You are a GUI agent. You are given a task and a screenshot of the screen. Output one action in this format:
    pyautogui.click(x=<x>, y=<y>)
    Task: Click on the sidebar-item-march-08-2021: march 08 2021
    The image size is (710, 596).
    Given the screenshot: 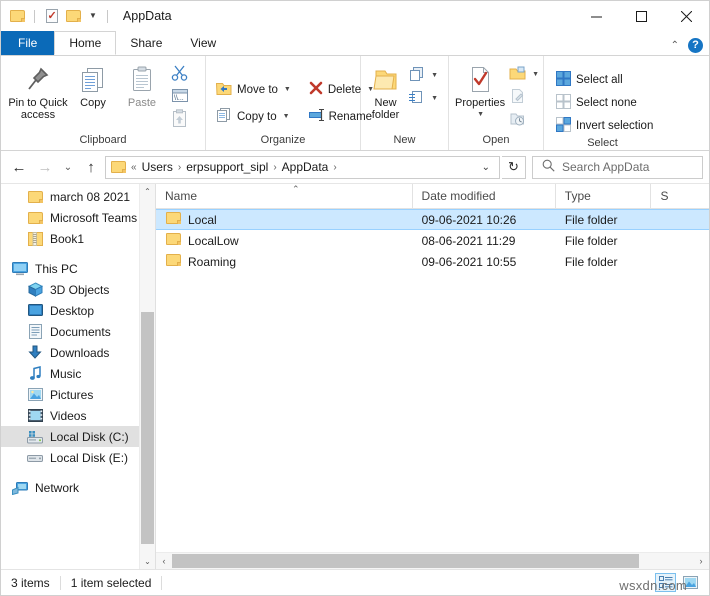 What is the action you would take?
    pyautogui.click(x=70, y=196)
    